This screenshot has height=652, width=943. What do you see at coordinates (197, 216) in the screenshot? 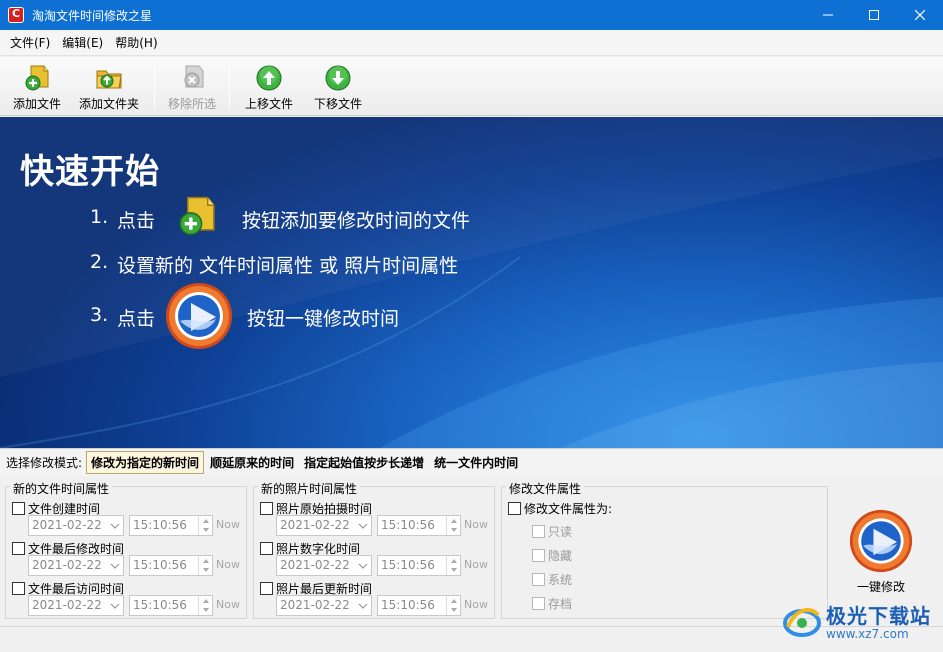
I see `add-file-large-icon` at bounding box center [197, 216].